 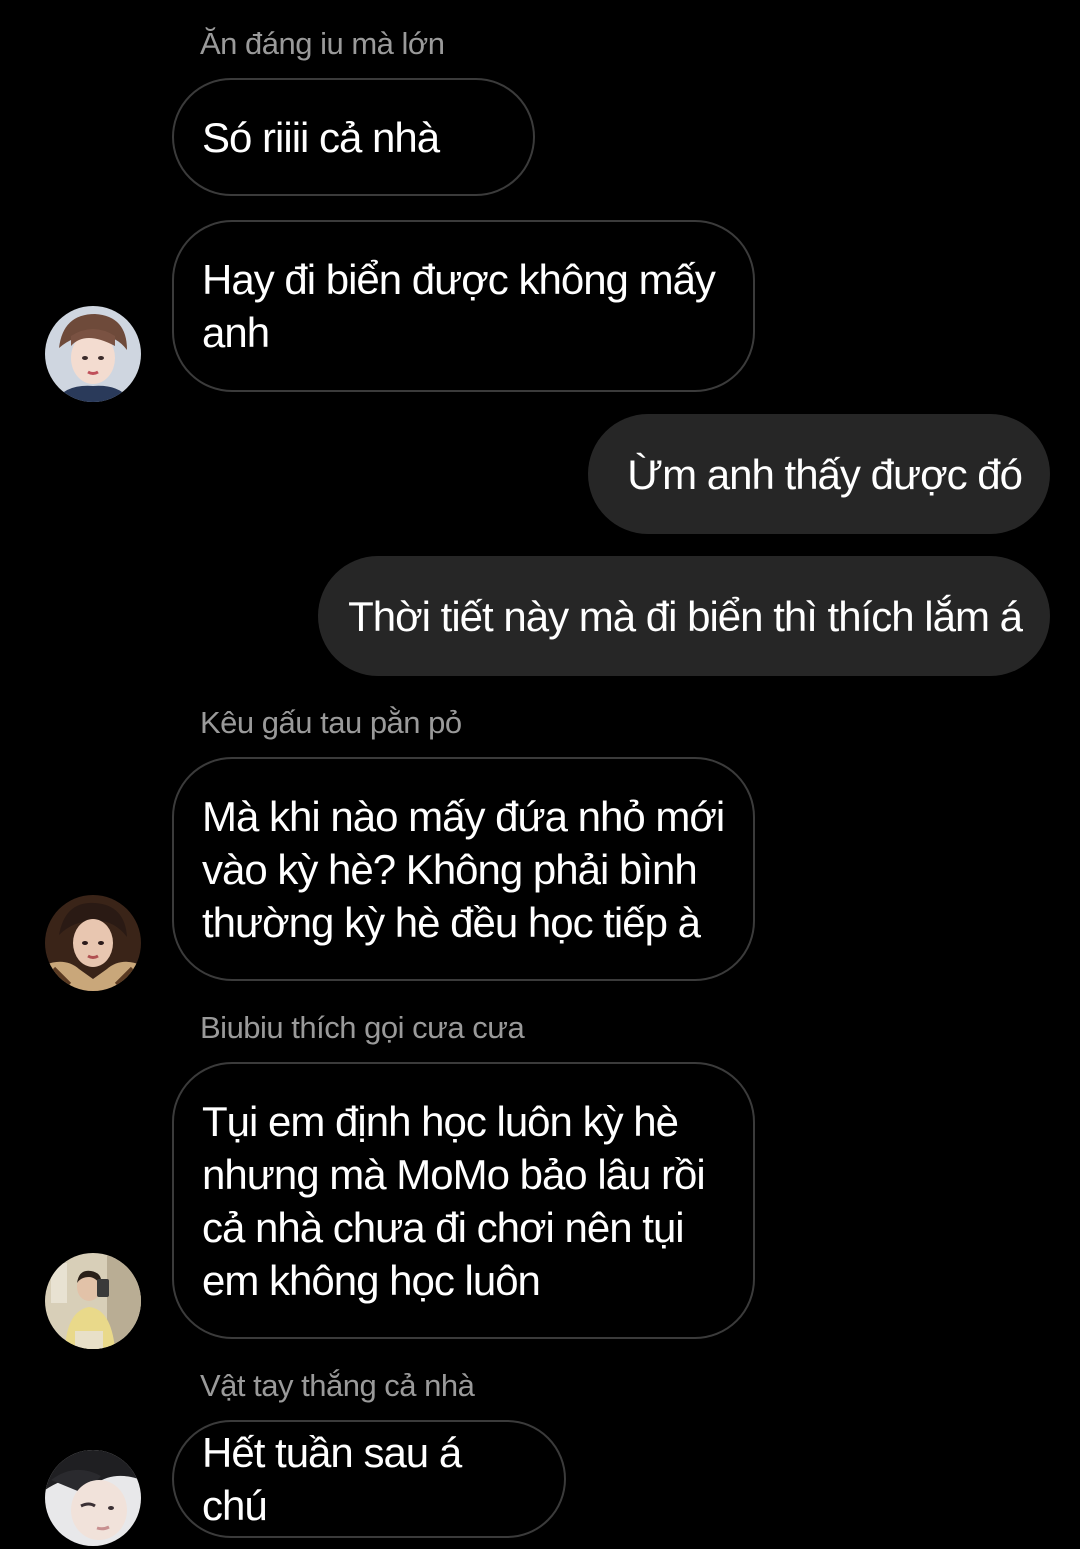 I want to click on incoming-message-bubble: Só riiii cả nhà, so click(x=353, y=172).